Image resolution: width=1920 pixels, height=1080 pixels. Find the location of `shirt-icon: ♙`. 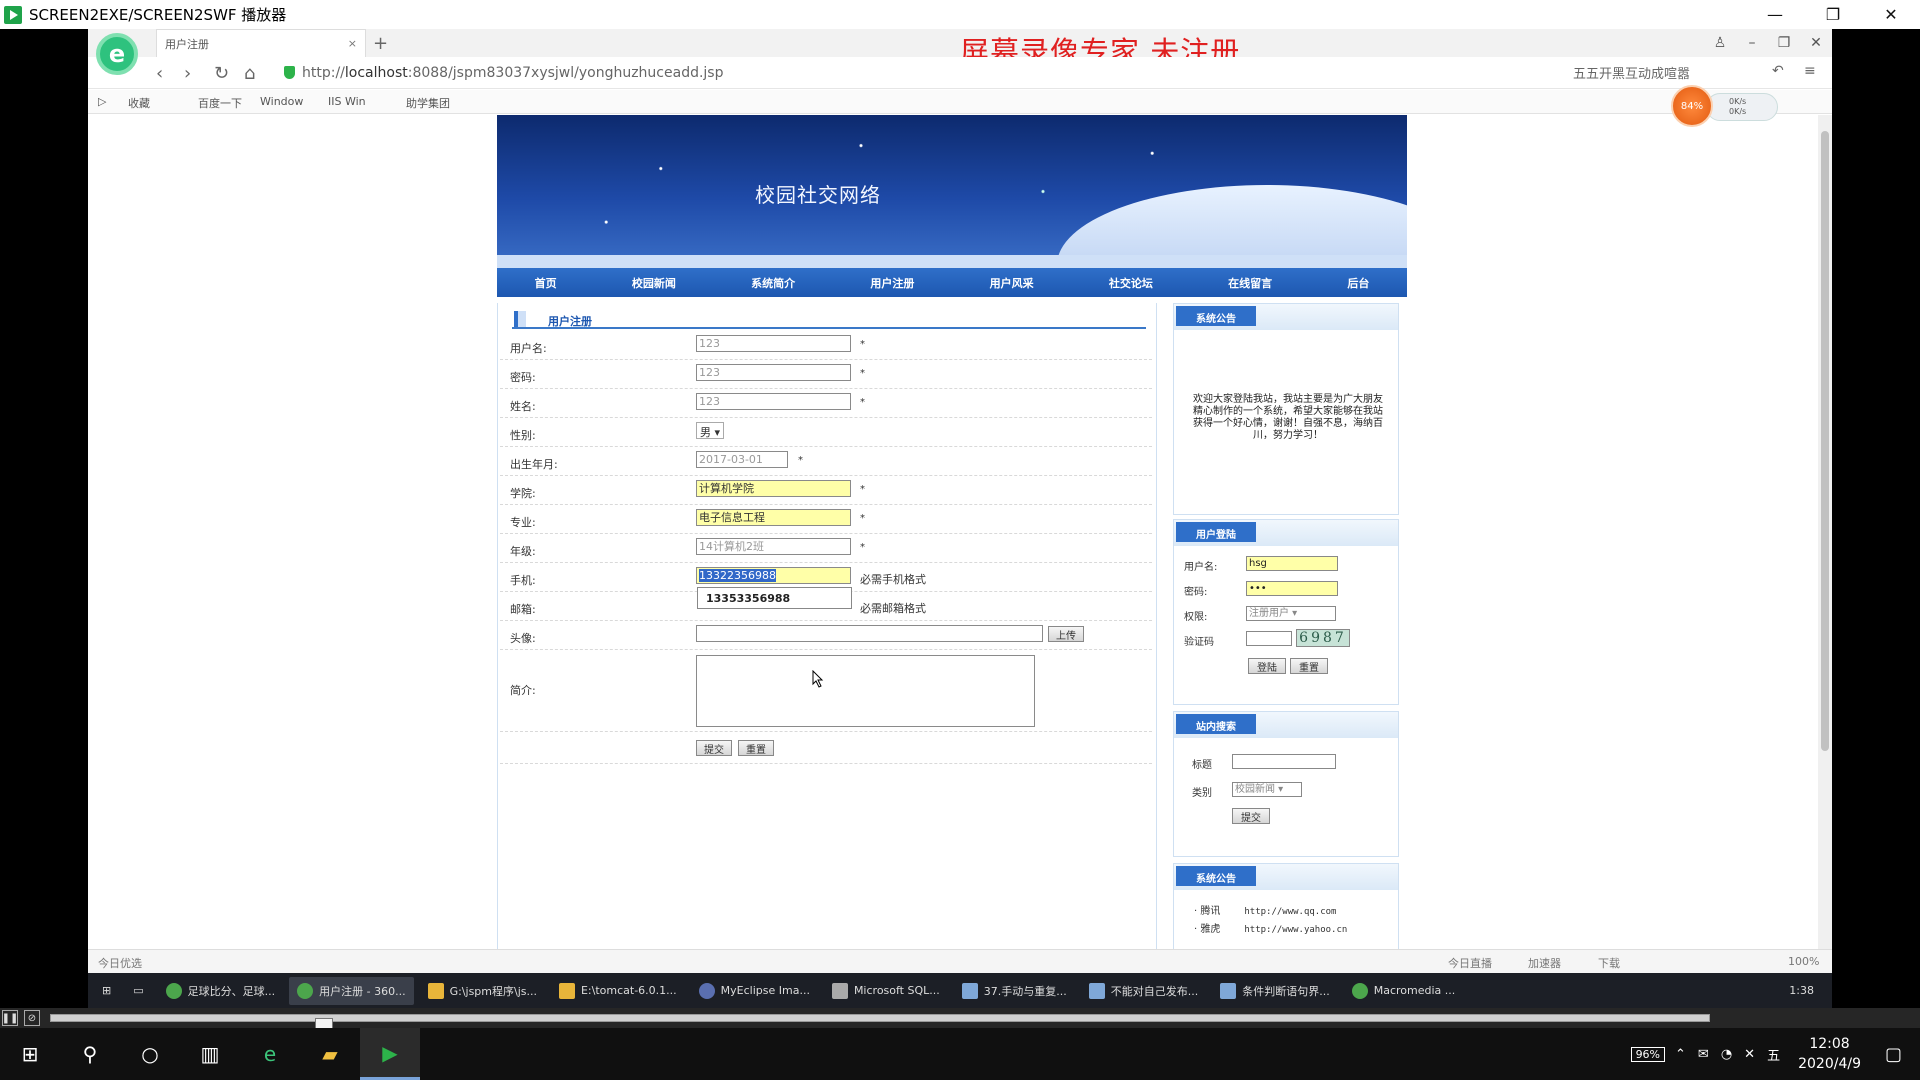

shirt-icon: ♙ is located at coordinates (1720, 43).